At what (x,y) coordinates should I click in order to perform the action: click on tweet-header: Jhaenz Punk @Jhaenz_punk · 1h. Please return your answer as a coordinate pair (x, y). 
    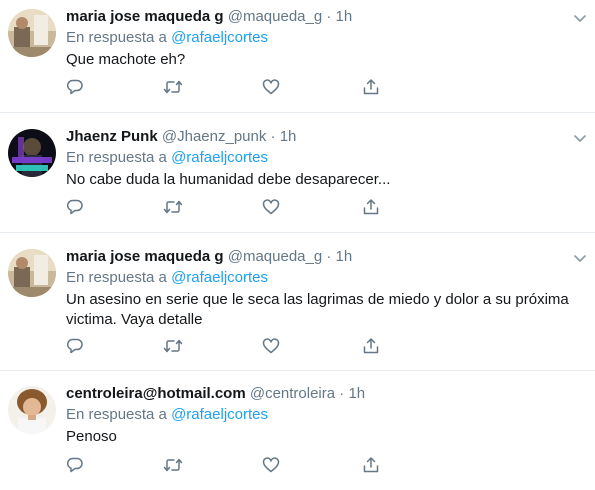
    Looking at the image, I should click on (181, 137).